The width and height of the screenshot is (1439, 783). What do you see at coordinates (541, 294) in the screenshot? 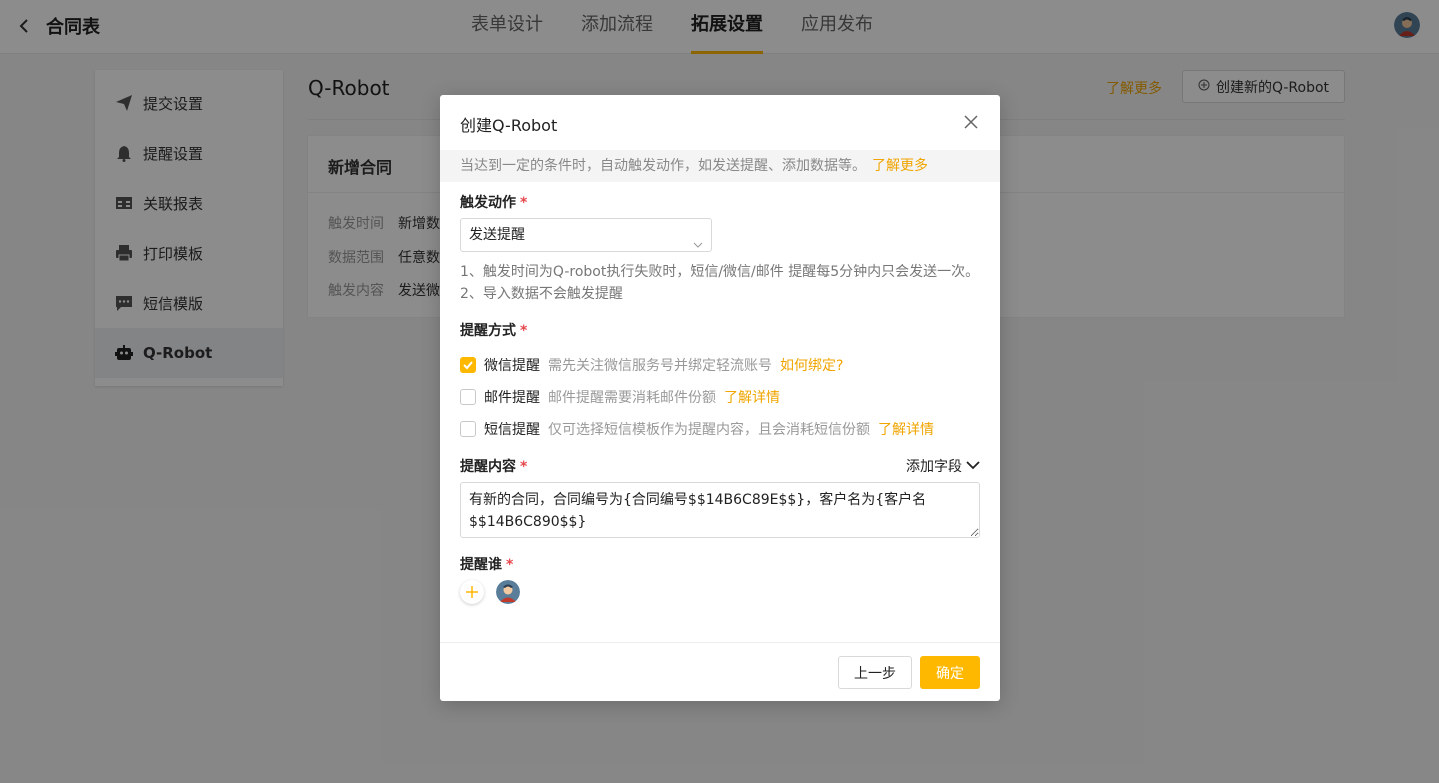
I see `trigger-note-2: 2、导入数据不会触发提醒` at bounding box center [541, 294].